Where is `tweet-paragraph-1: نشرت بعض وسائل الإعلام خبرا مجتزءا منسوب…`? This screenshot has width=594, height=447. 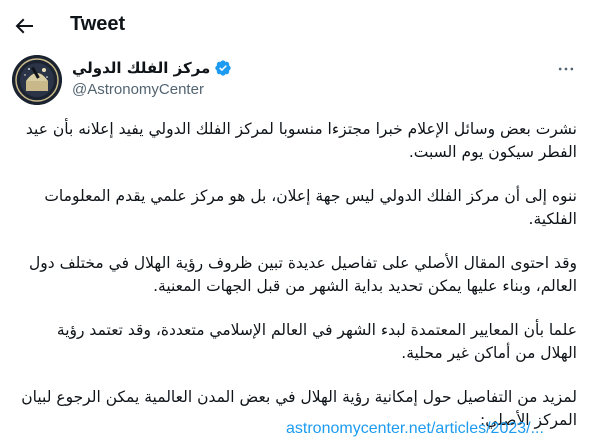 tweet-paragraph-1: نشرت بعض وسائل الإعلام خبرا مجتزءا منسوب… is located at coordinates (301, 140).